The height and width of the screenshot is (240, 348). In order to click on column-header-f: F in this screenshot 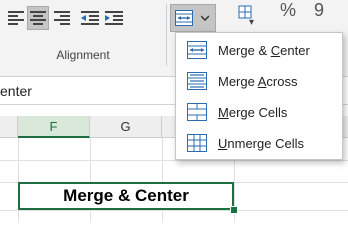, I will do `click(54, 127)`.